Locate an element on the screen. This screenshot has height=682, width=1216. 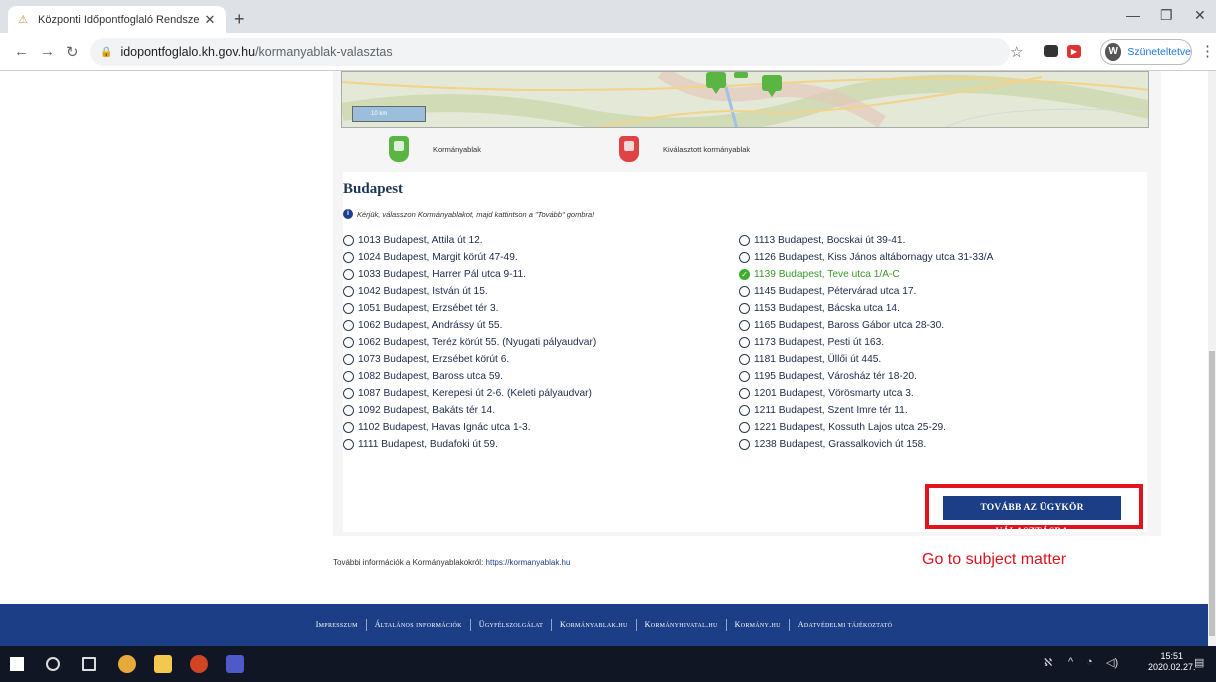
browser-tab: ⚠ Központi Időpontfoglaló Rendsze ✕ is located at coordinates (117, 19).